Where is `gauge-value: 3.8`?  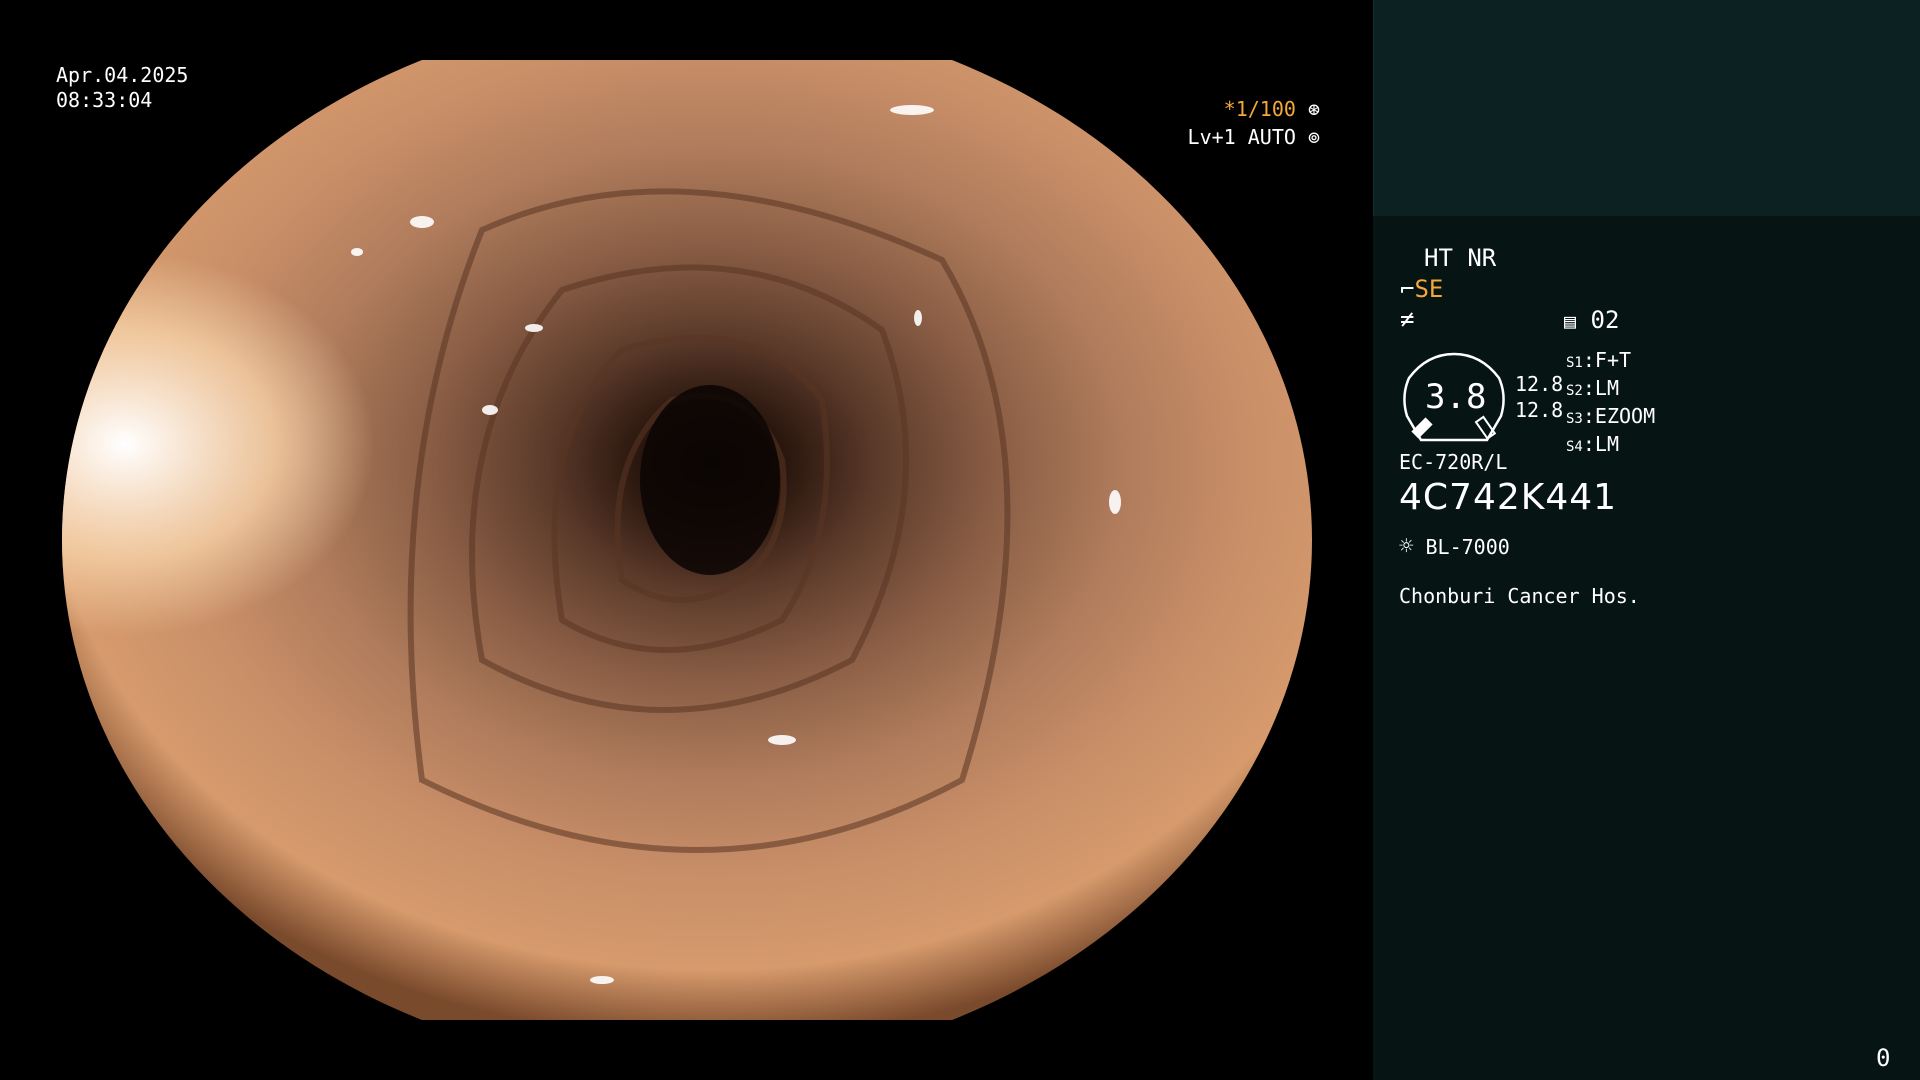
gauge-value: 3.8 is located at coordinates (1456, 397).